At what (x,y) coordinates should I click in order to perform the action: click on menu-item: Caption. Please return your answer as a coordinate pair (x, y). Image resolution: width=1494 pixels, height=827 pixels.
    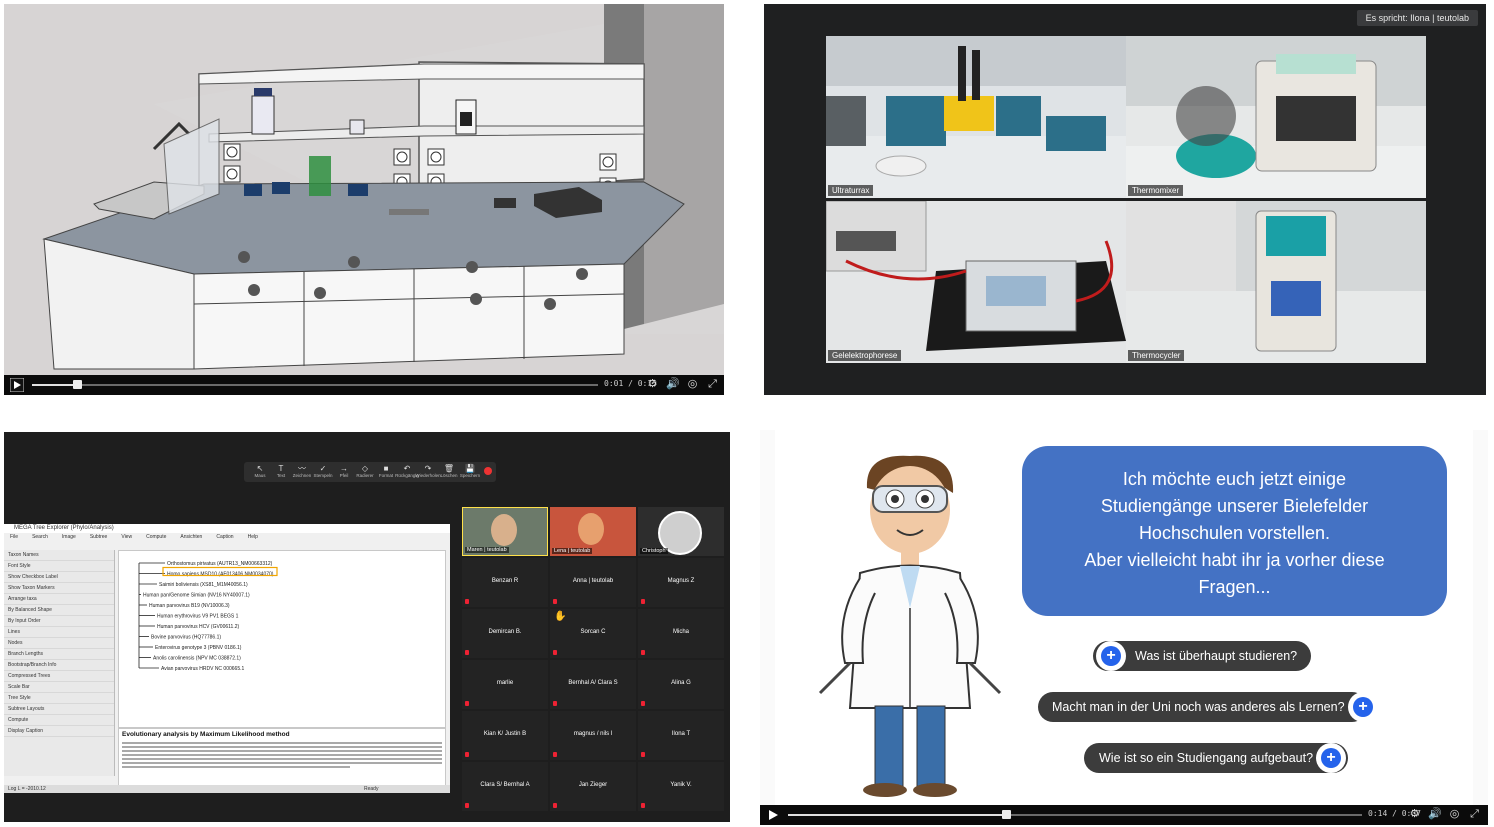
    Looking at the image, I should click on (224, 537).